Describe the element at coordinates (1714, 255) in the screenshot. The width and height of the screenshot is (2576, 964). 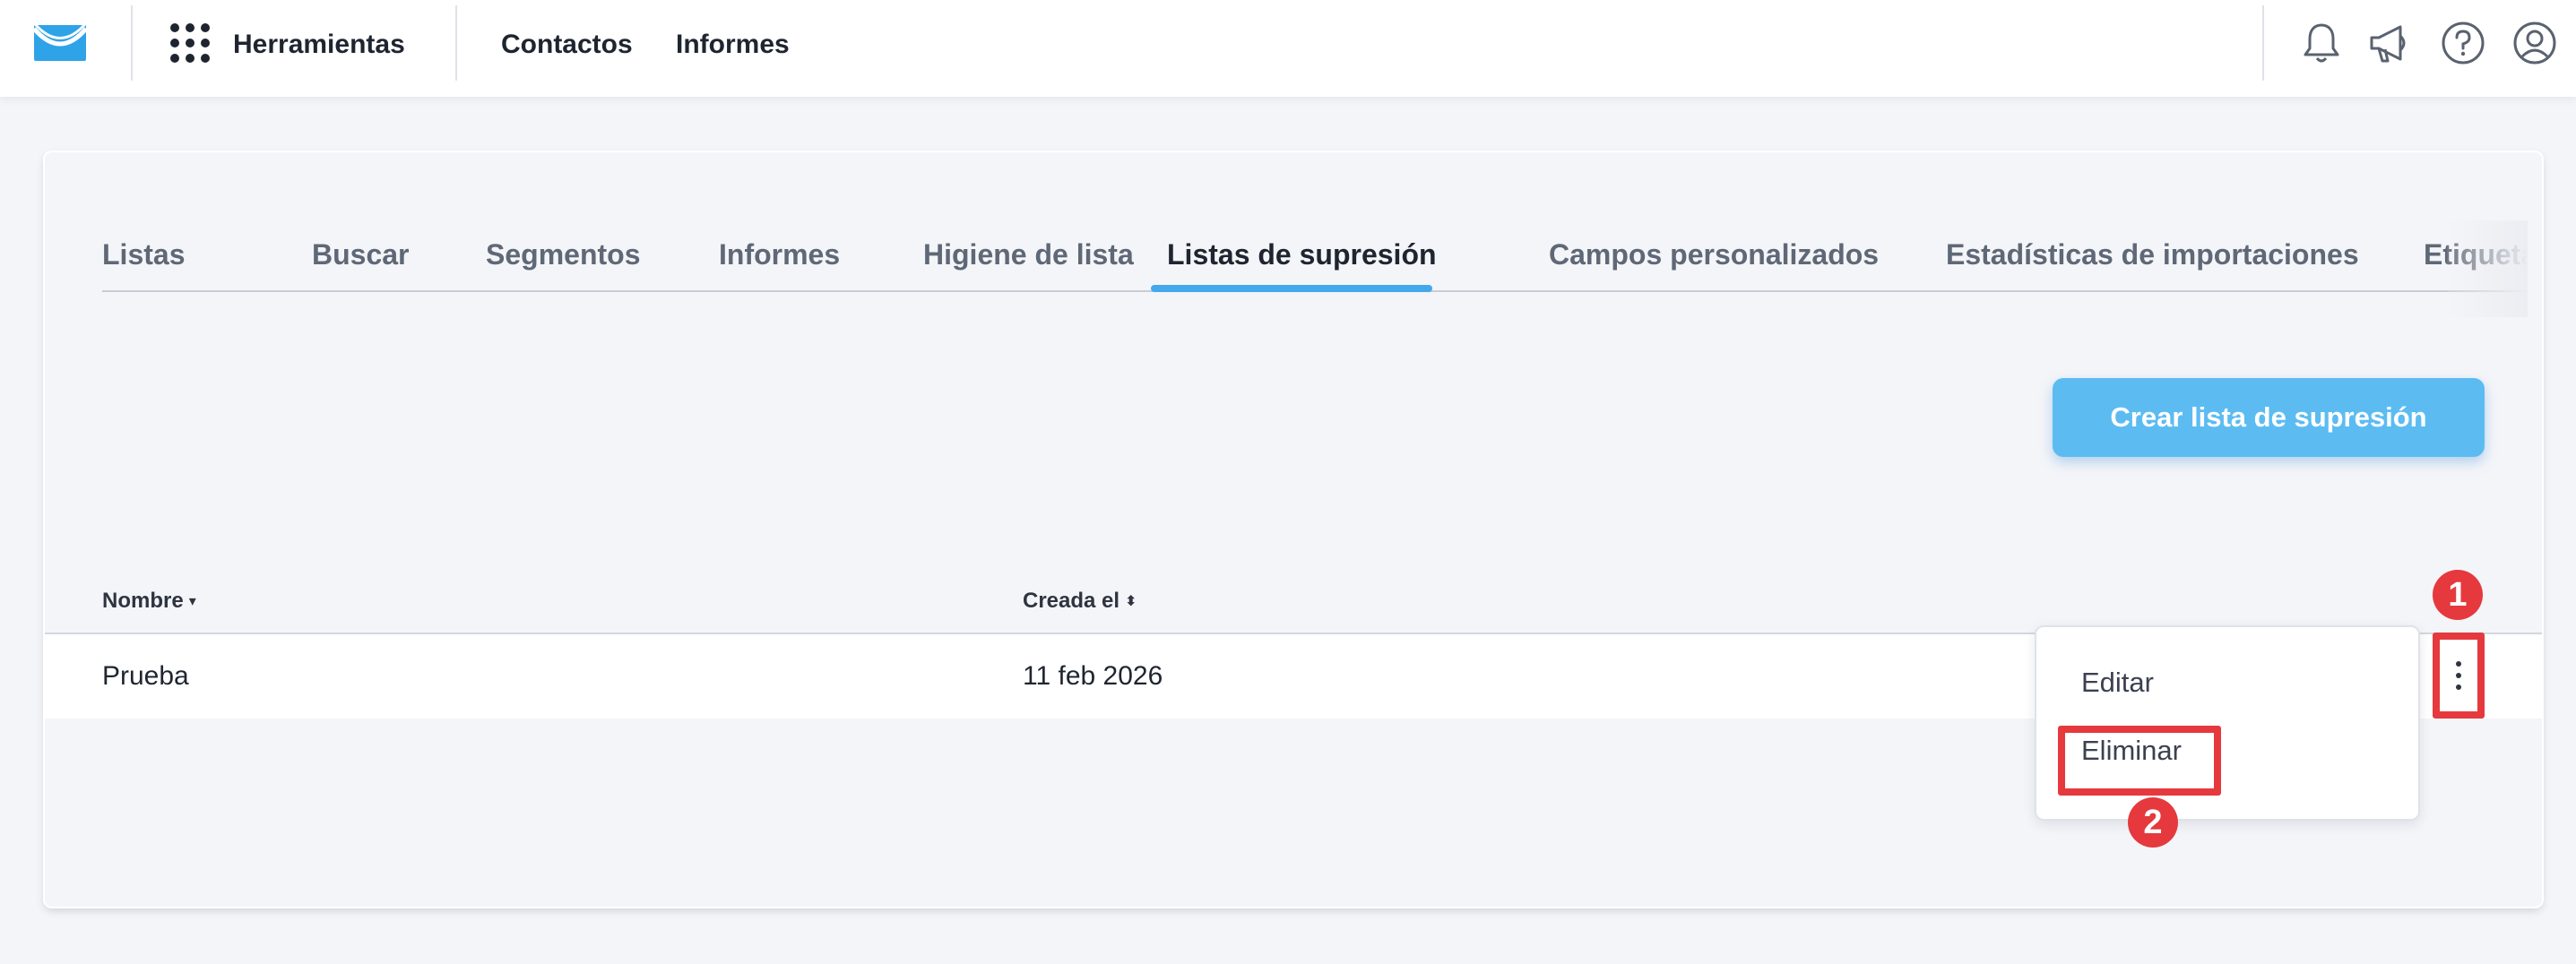
I see `tab-custom-fields: Campos personalizados` at that location.